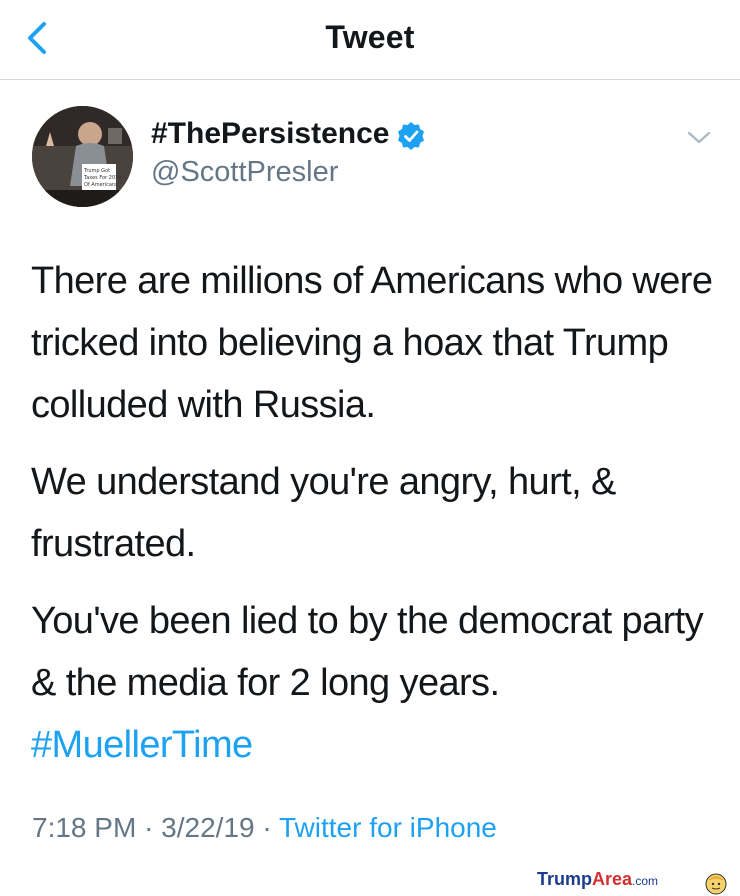 Image resolution: width=740 pixels, height=896 pixels. I want to click on svg-text: Taxes For 2018, so click(102, 178).